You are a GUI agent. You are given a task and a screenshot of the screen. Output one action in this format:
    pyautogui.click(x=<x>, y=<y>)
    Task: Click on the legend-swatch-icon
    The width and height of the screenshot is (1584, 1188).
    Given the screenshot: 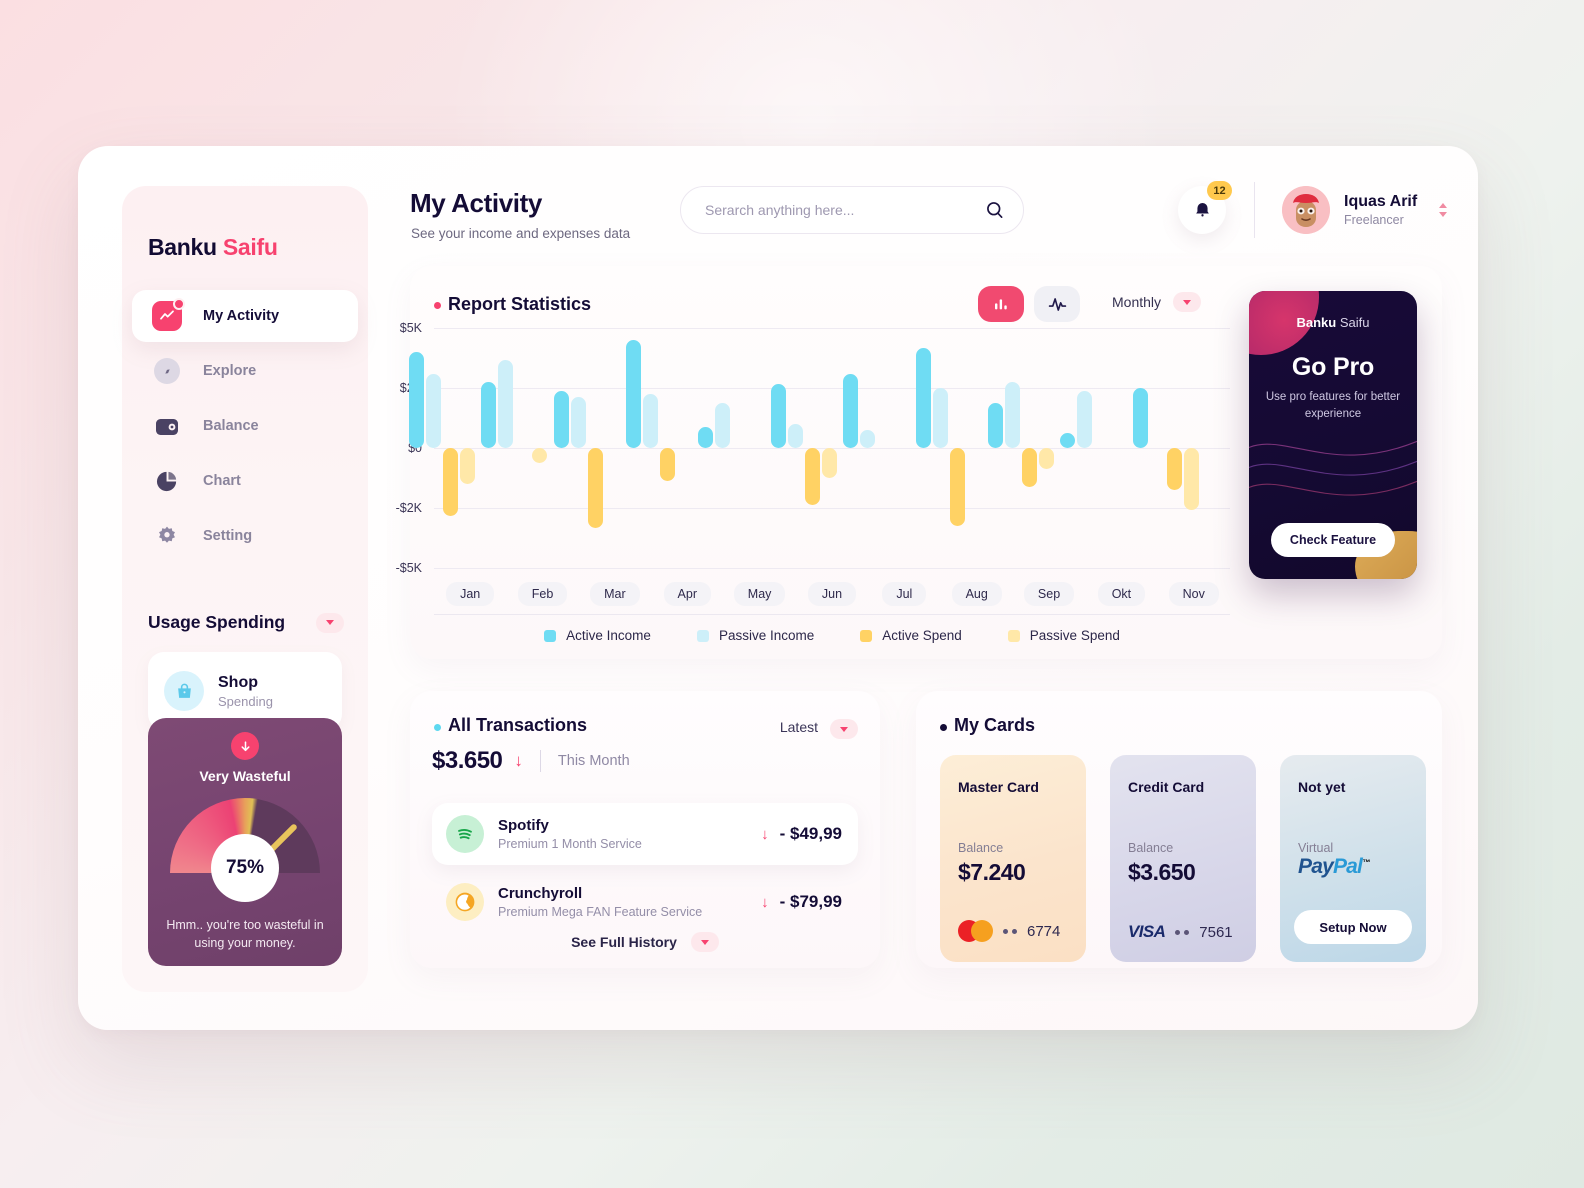 What is the action you would take?
    pyautogui.click(x=702, y=635)
    